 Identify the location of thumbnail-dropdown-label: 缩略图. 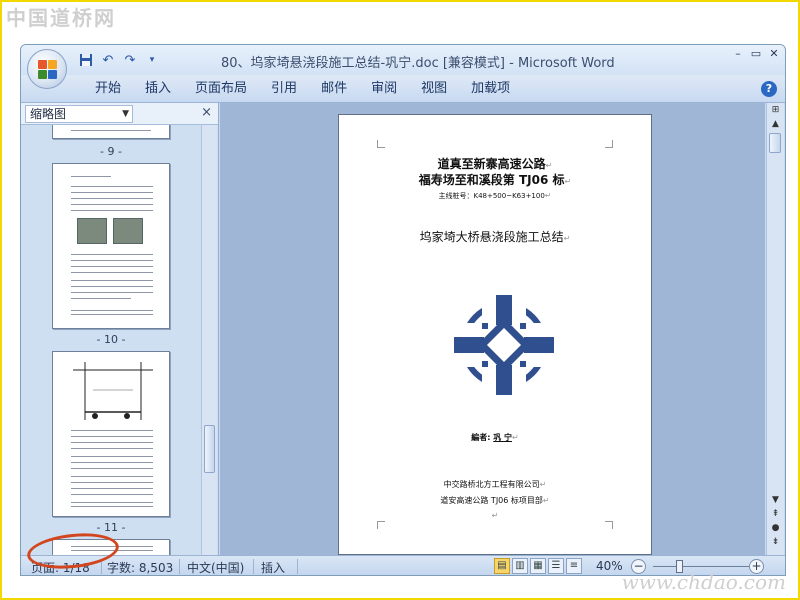
(48, 114).